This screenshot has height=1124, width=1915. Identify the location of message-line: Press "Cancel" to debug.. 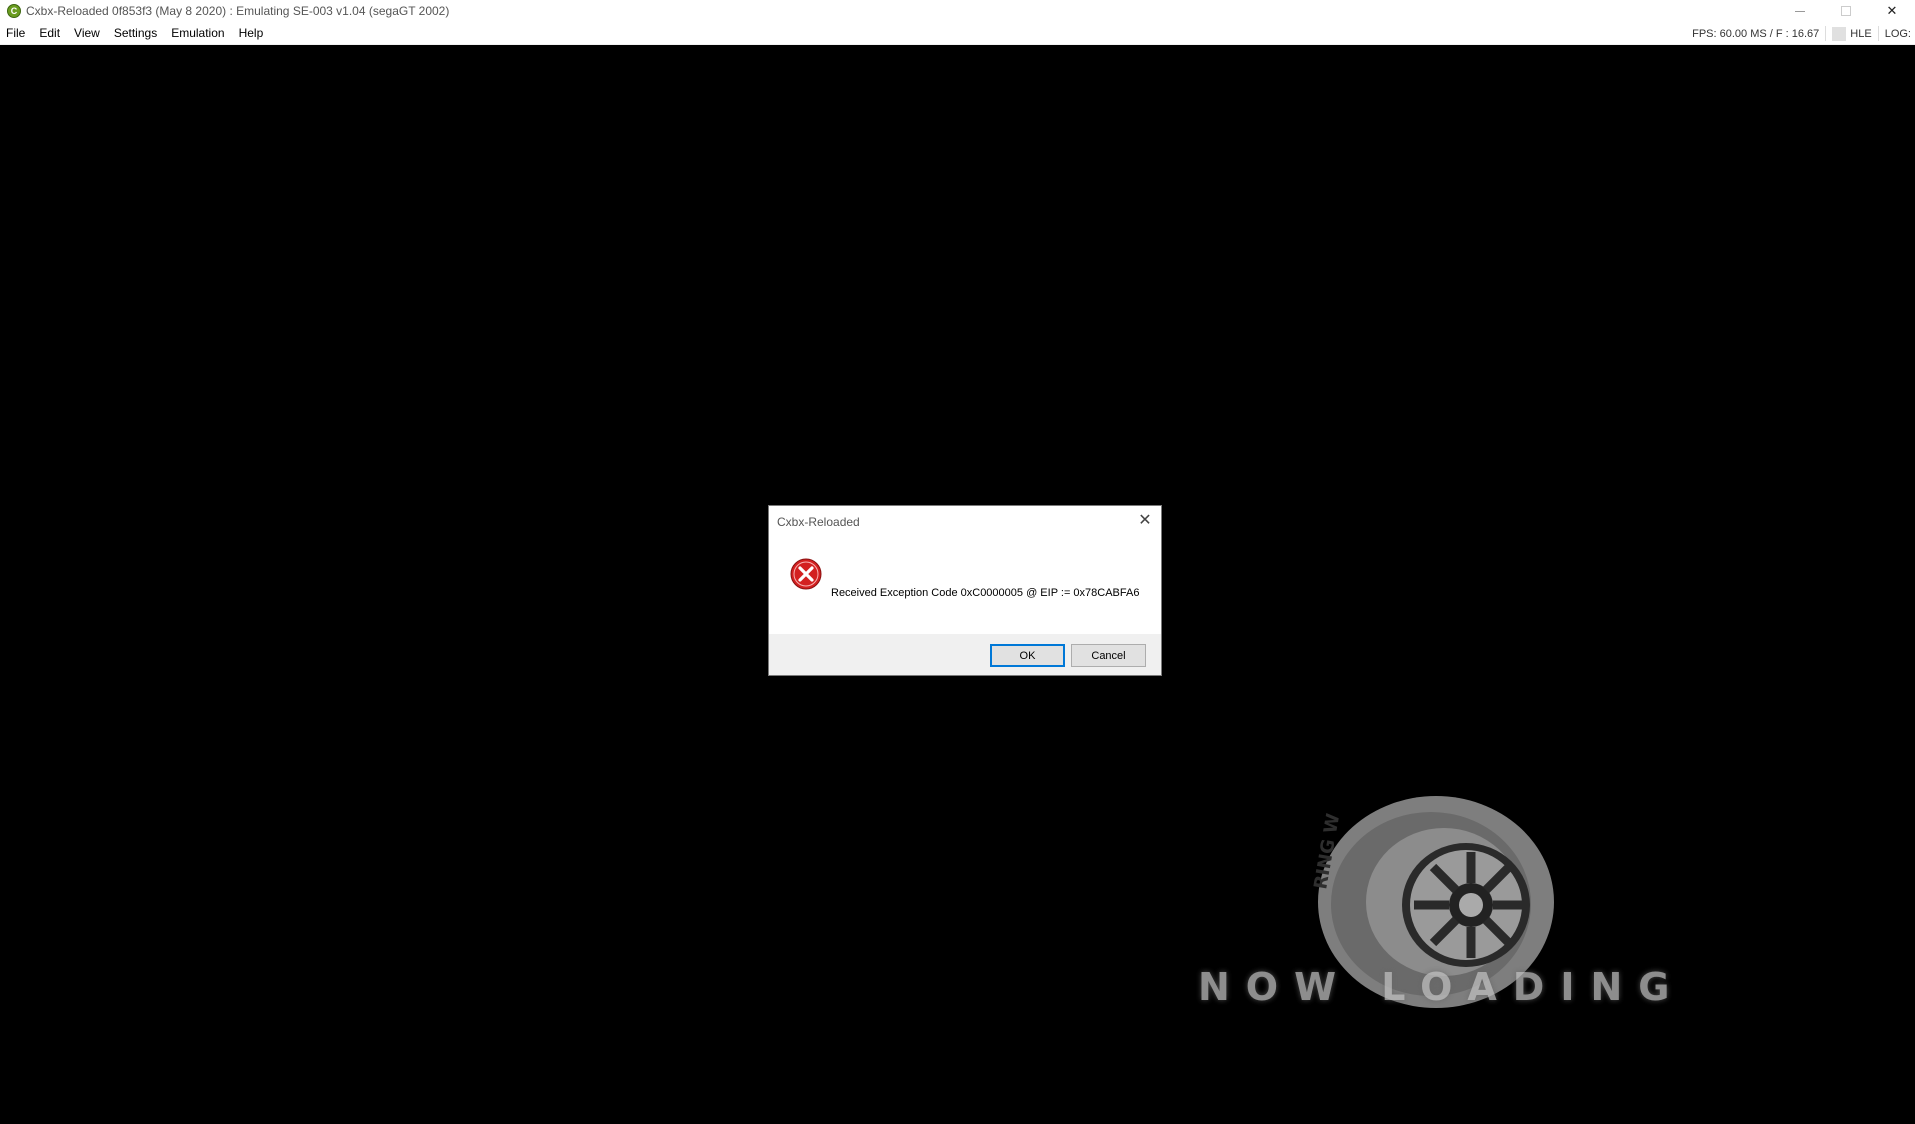
(894, 710).